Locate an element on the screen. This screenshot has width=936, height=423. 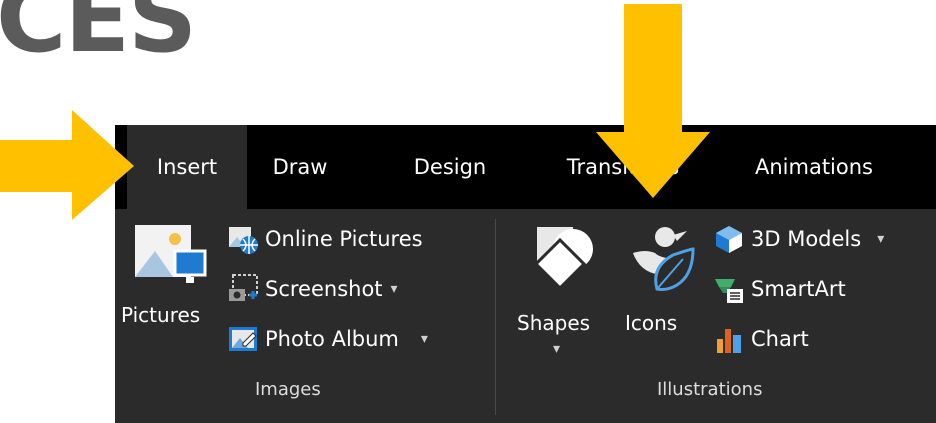
shapes-icon is located at coordinates (563, 259).